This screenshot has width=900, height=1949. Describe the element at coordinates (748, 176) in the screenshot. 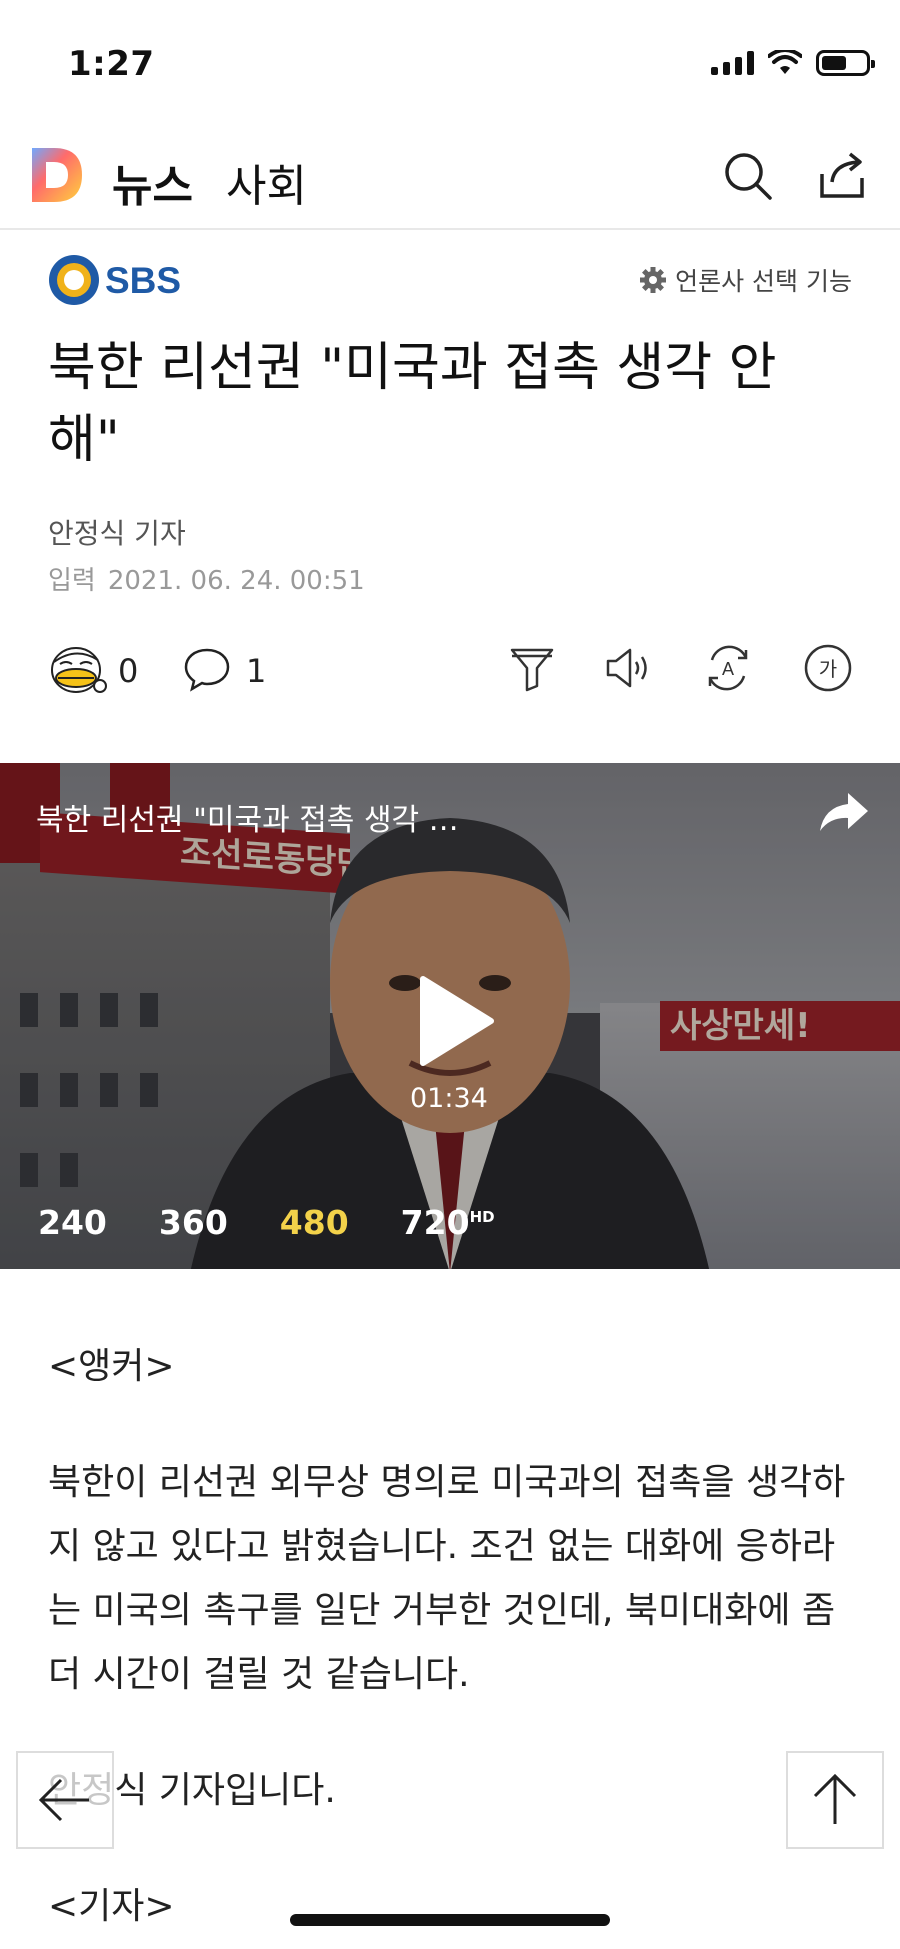

I see `search-icon` at that location.